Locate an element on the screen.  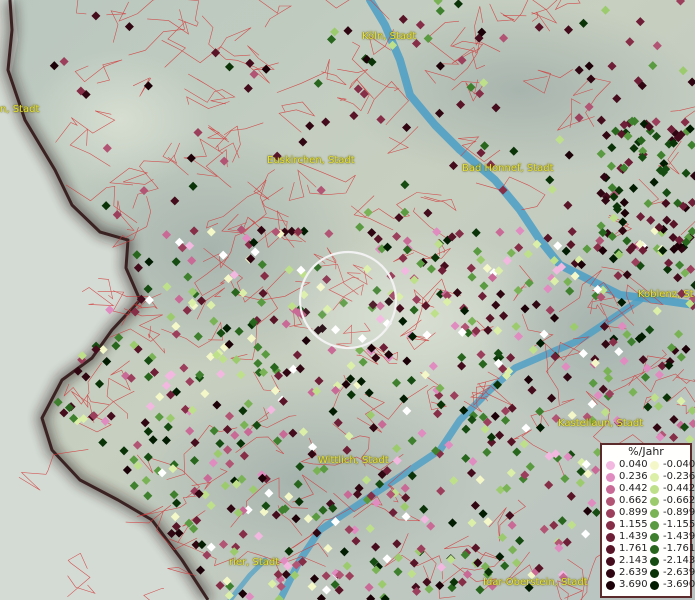
legend-row: 0.040 -0.040 is located at coordinates (648, 465).